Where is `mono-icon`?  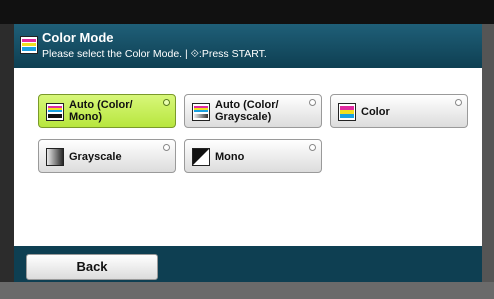 mono-icon is located at coordinates (201, 159).